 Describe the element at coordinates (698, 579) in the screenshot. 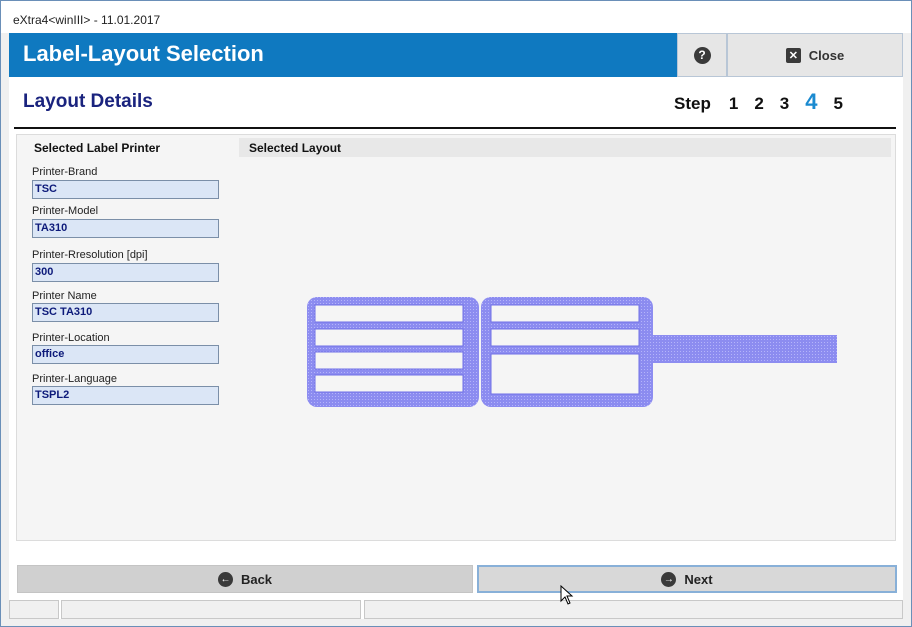

I see `next-button-label: Next` at that location.